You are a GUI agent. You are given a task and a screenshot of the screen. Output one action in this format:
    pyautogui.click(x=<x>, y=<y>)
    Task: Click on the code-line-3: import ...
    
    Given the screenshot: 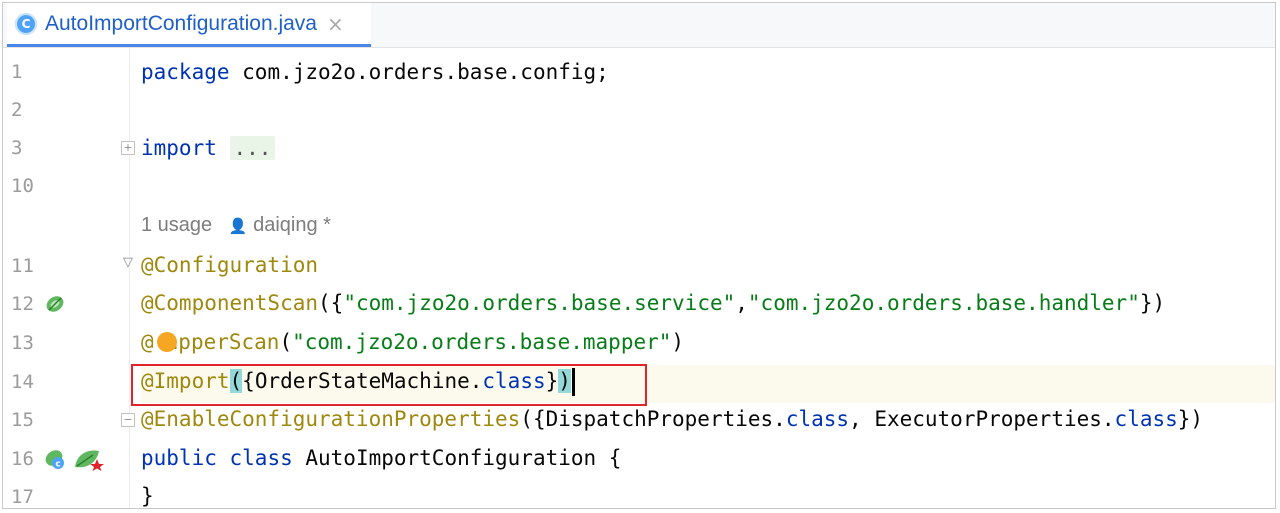 What is the action you would take?
    pyautogui.click(x=208, y=148)
    